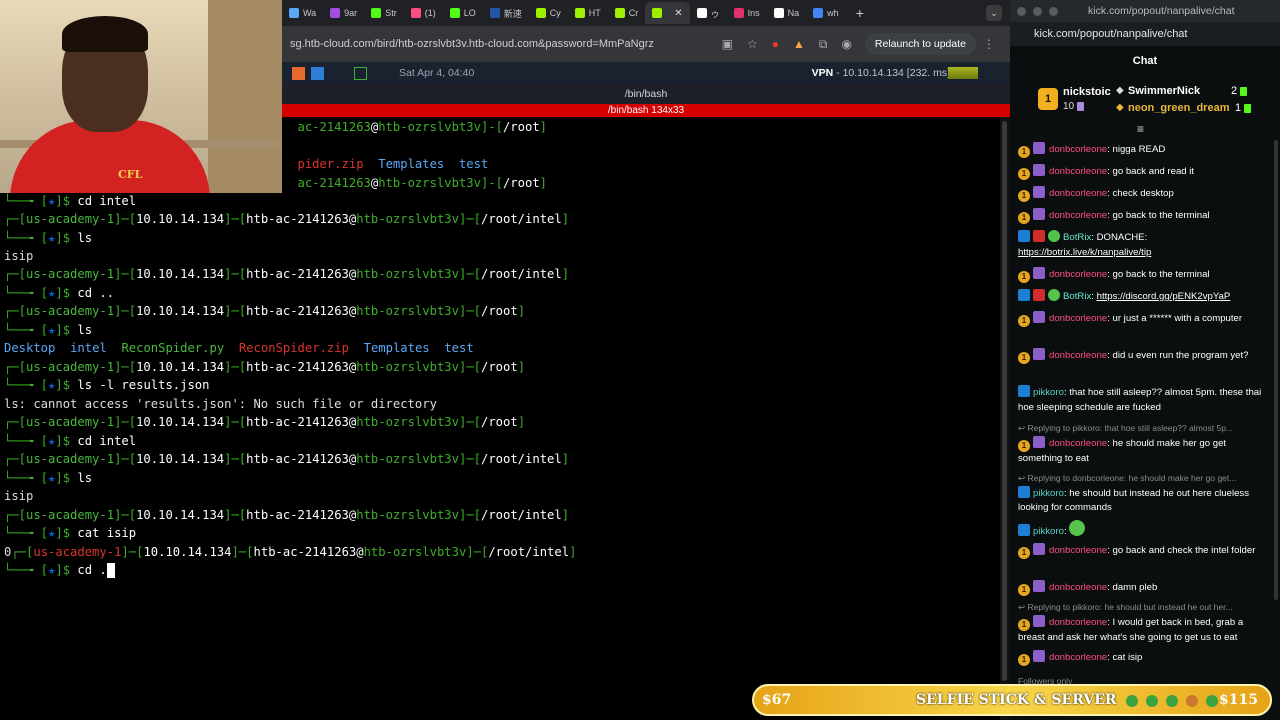 Image resolution: width=1280 pixels, height=720 pixels. Describe the element at coordinates (1140, 129) in the screenshot. I see `collapse-leaderboard-icon: ≡` at that location.